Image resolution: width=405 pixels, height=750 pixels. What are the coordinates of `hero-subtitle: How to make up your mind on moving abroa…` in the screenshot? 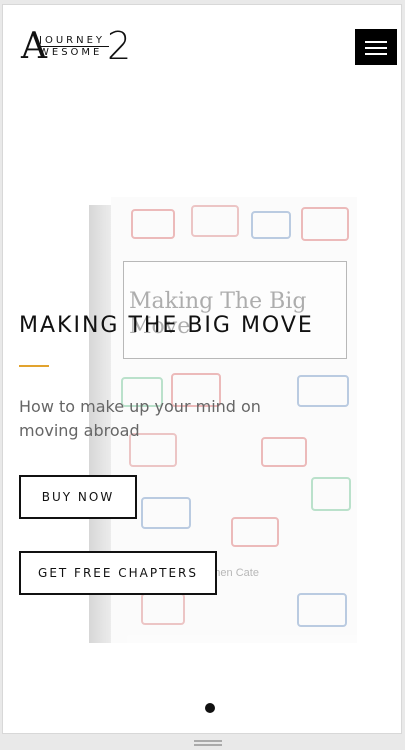 It's located at (140, 418).